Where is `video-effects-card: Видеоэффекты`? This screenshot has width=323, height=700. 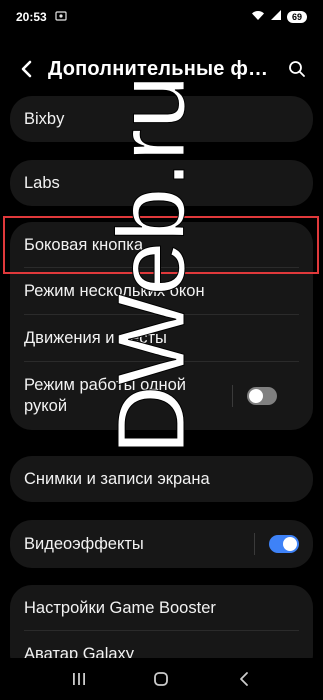 video-effects-card: Видеоэффекты is located at coordinates (161, 544).